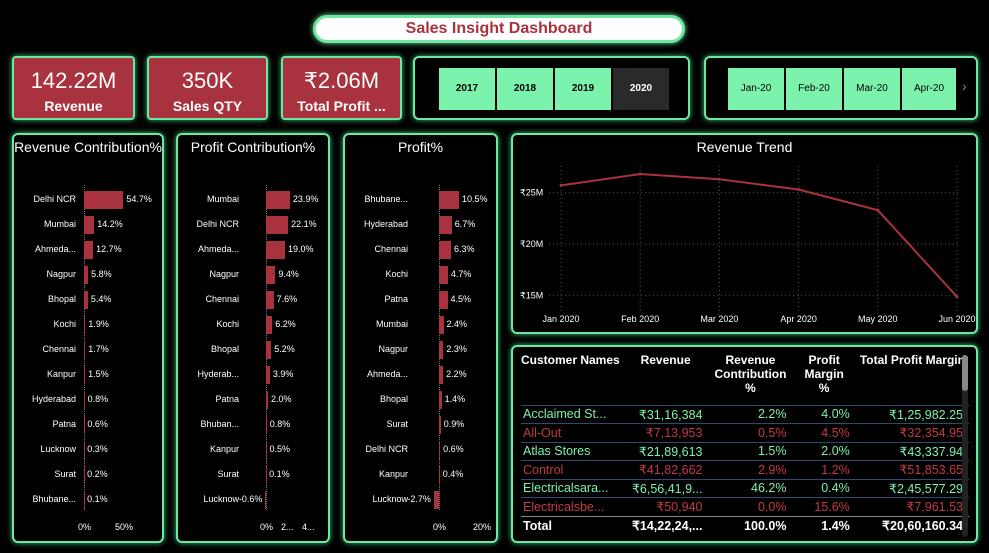  I want to click on table-cell-name: Total, so click(572, 525).